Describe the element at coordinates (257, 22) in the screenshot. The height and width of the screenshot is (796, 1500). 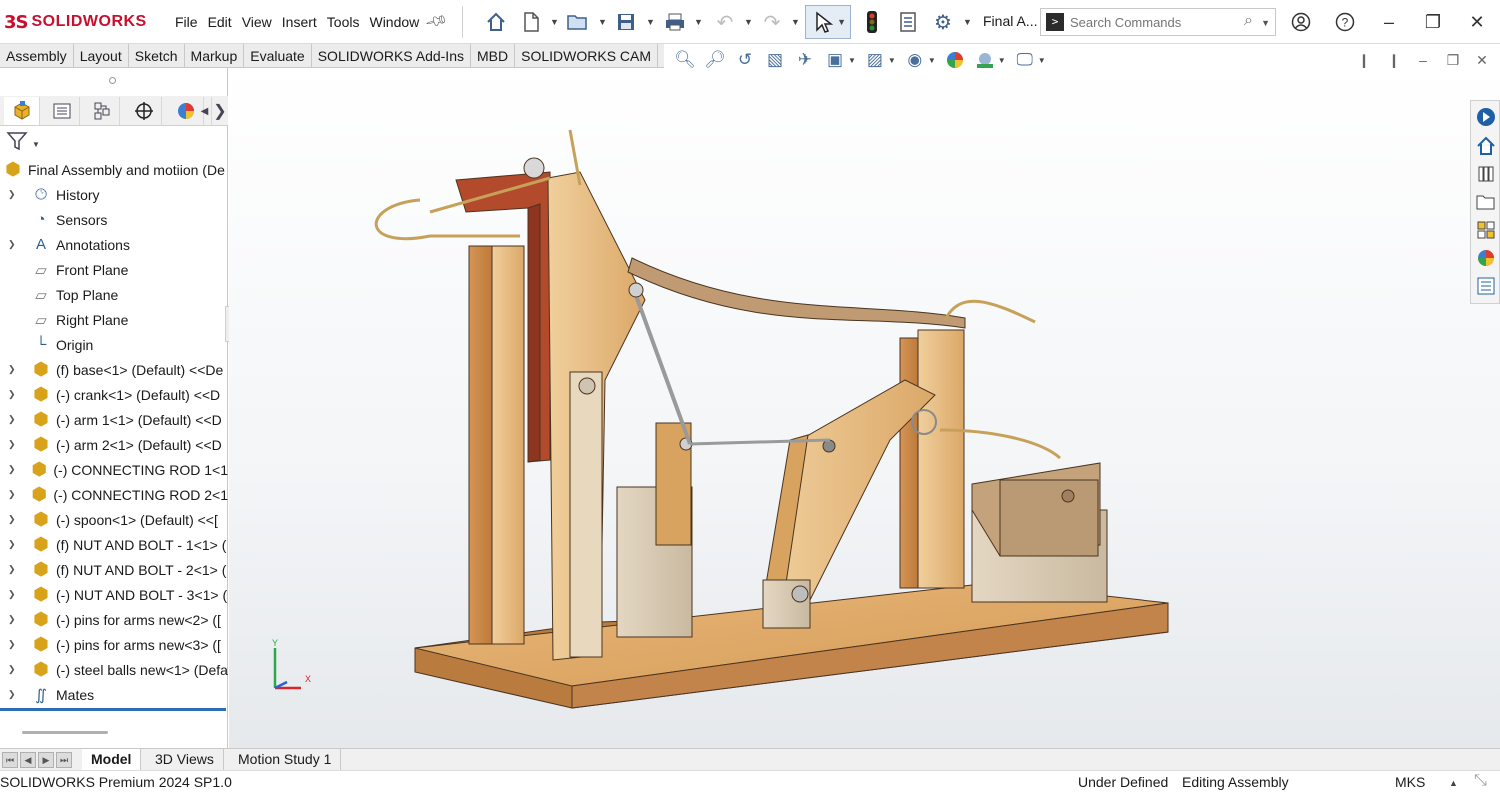
I see `menu-view: View` at that location.